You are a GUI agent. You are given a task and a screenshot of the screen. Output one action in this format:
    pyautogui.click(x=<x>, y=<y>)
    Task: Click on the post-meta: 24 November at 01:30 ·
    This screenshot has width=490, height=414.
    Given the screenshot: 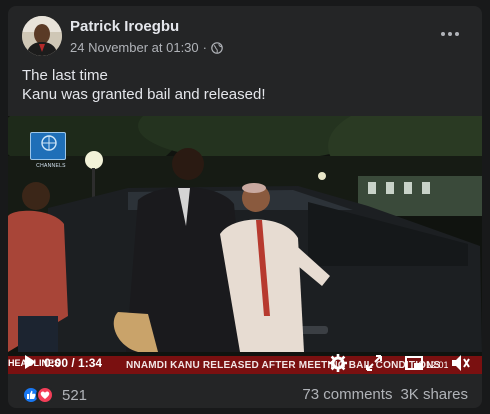 What is the action you would take?
    pyautogui.click(x=146, y=47)
    